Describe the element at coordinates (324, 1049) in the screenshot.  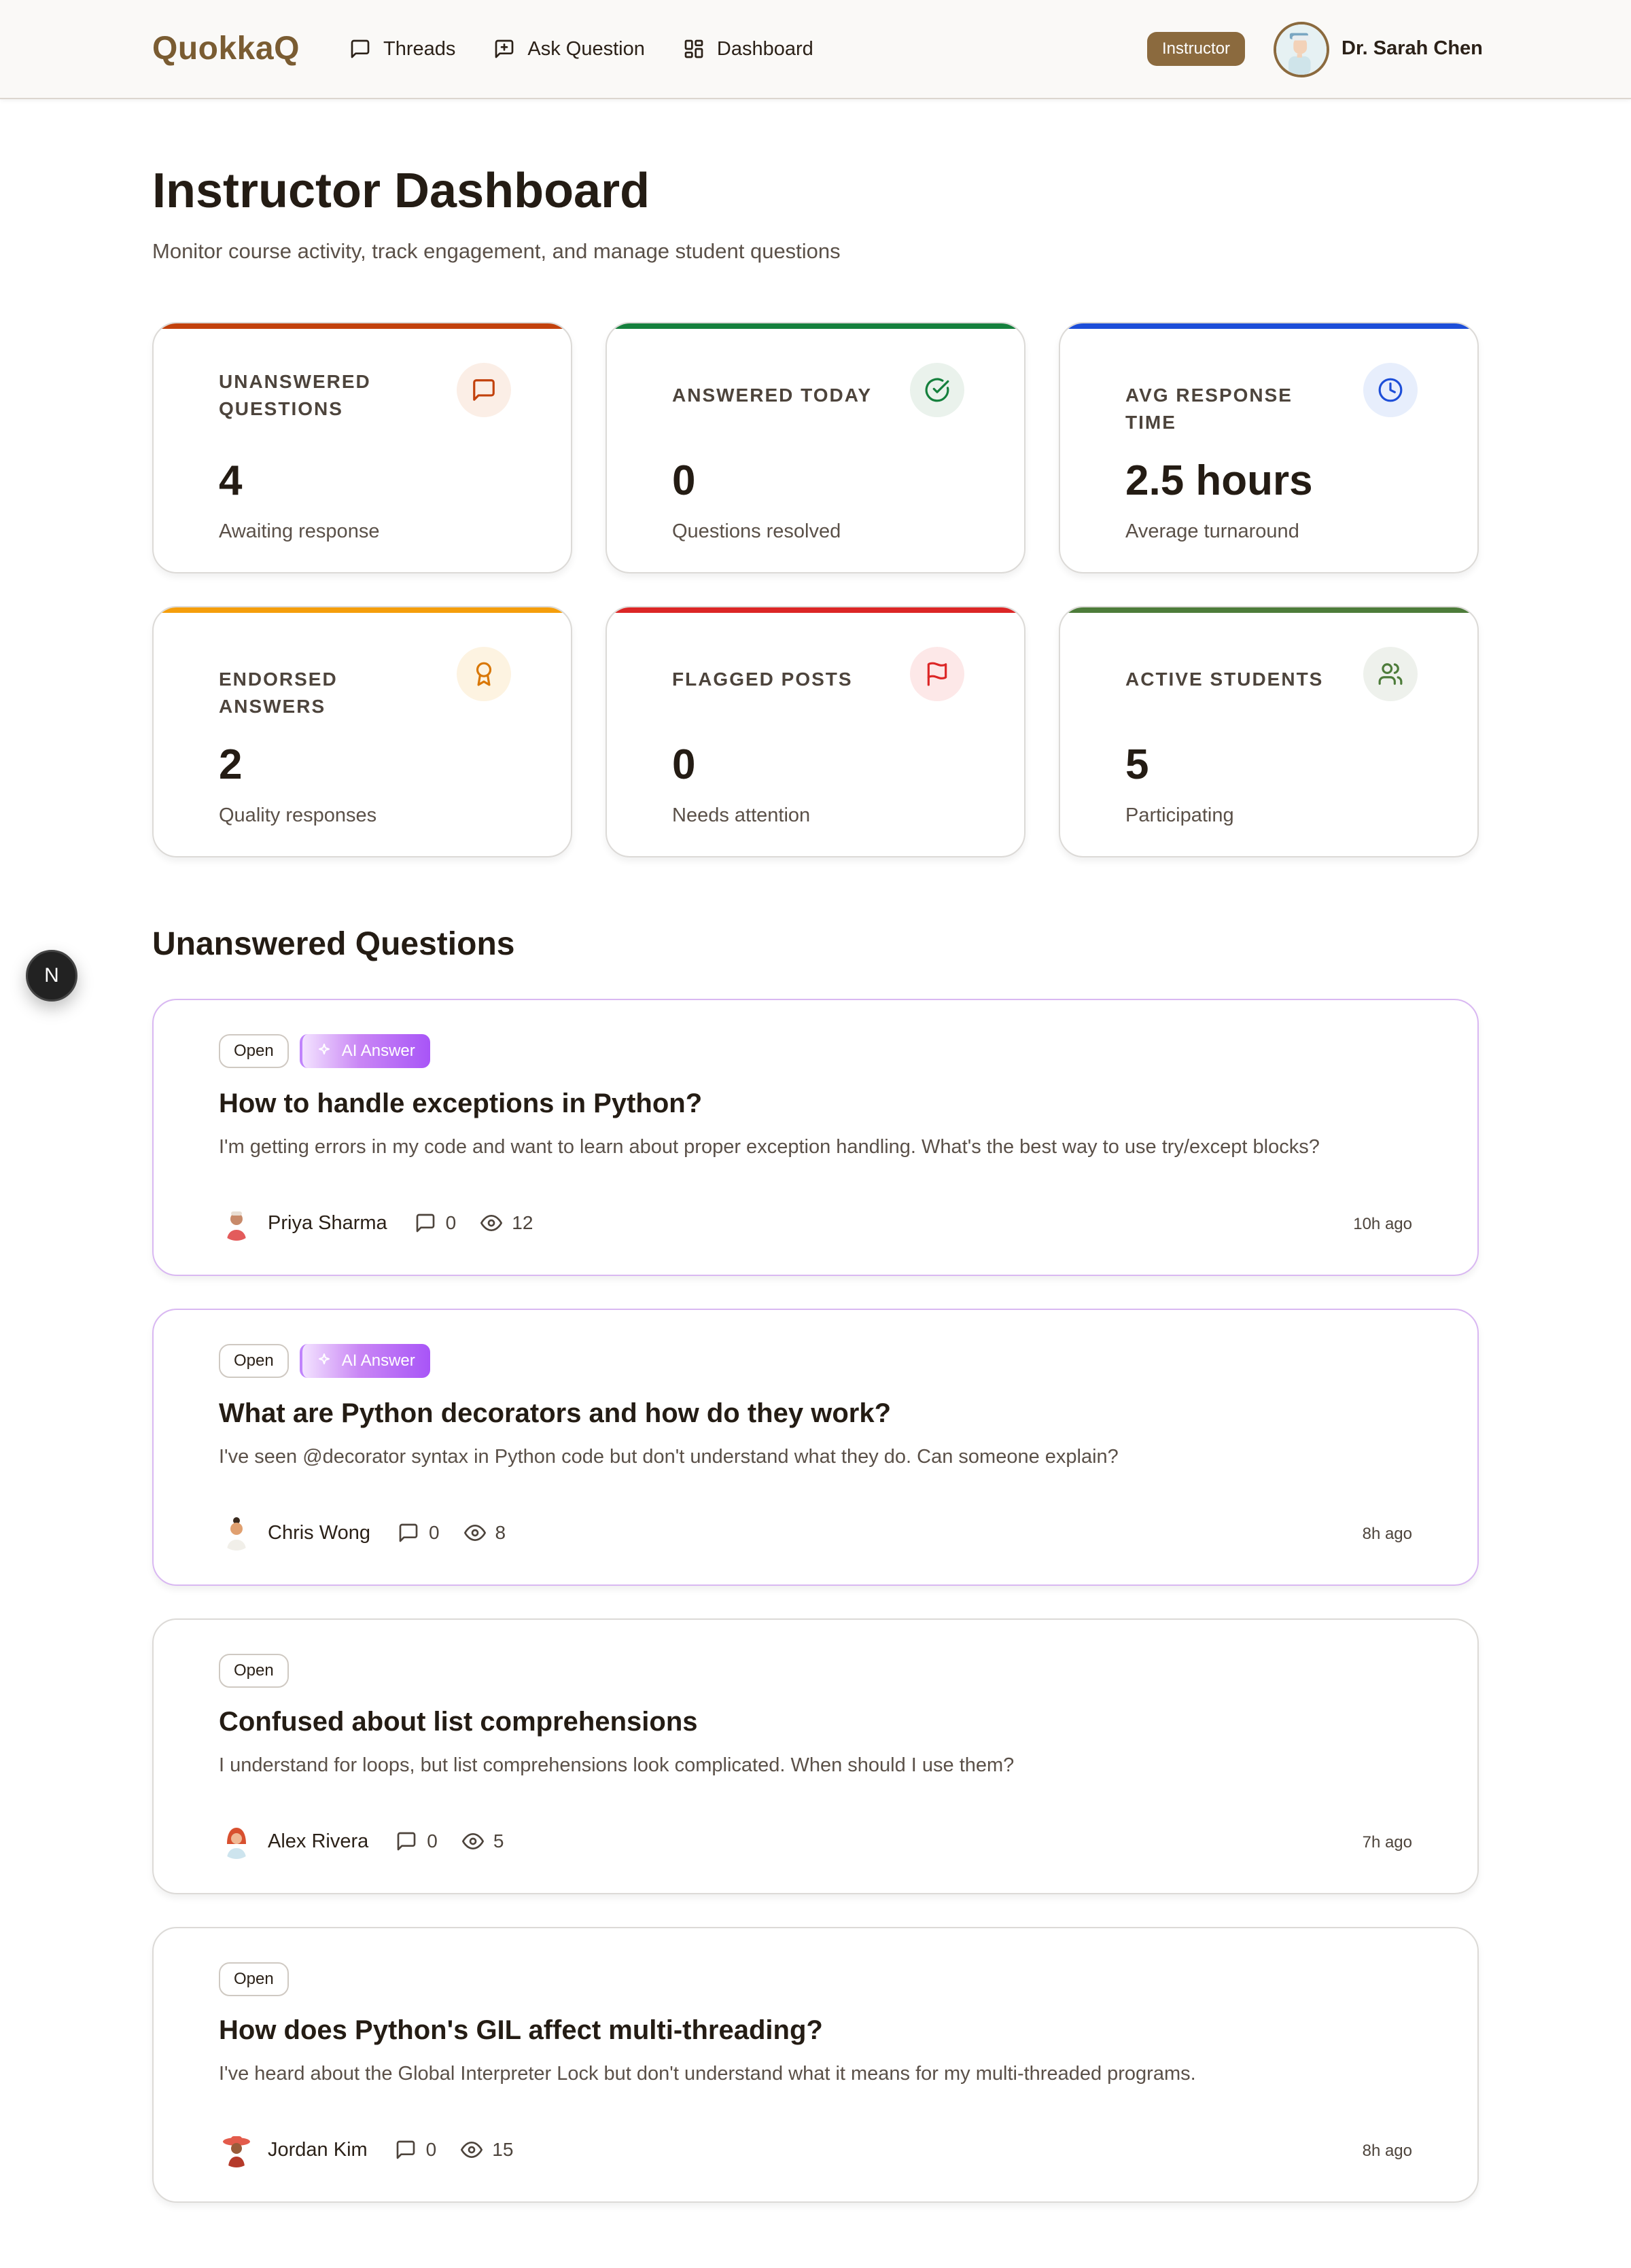
I see `sparkles-icon` at that location.